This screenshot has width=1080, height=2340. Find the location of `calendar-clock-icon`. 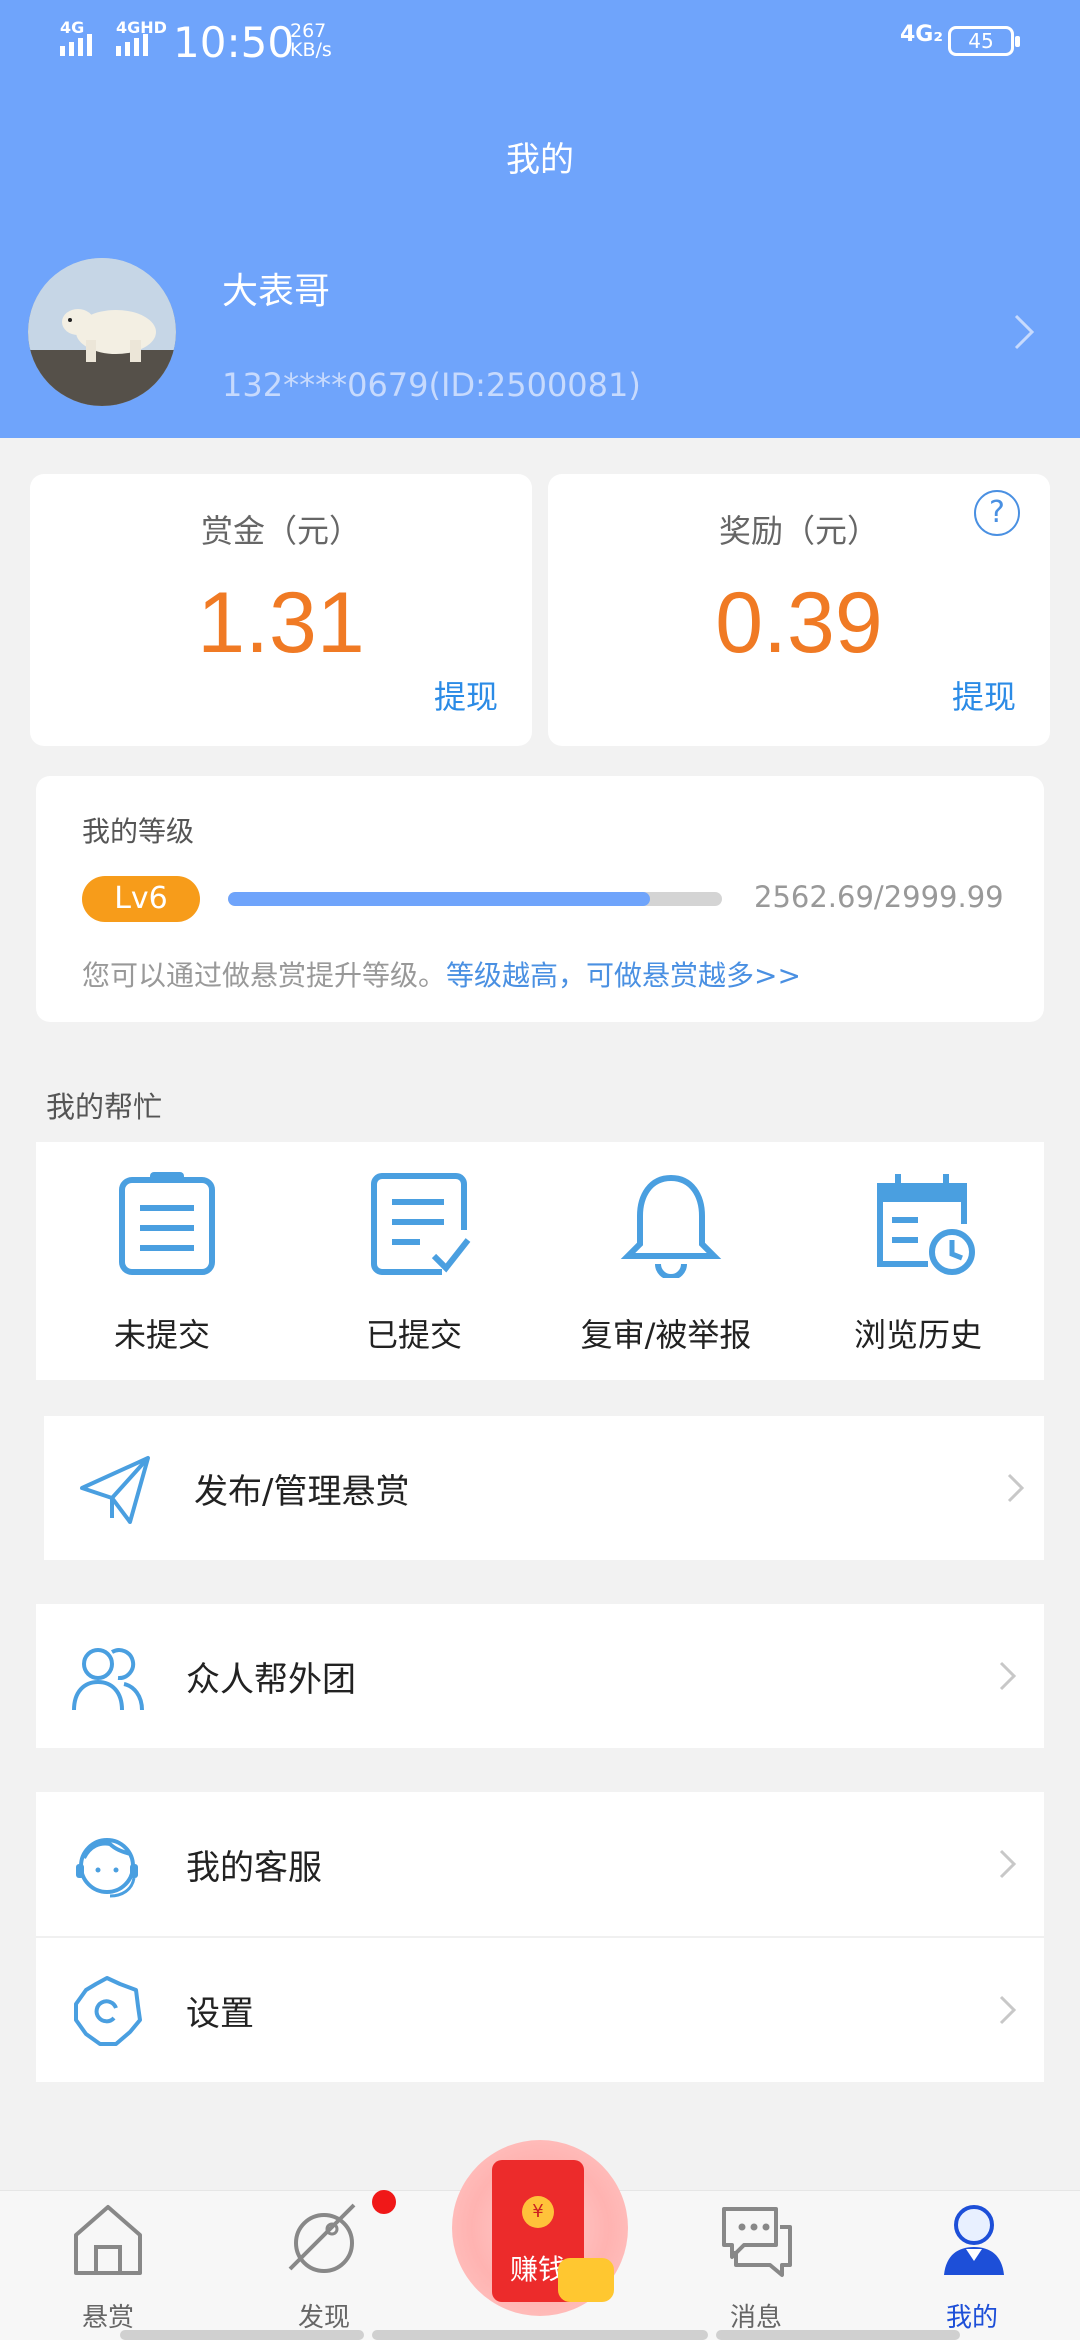

calendar-clock-icon is located at coordinates (926, 1224).